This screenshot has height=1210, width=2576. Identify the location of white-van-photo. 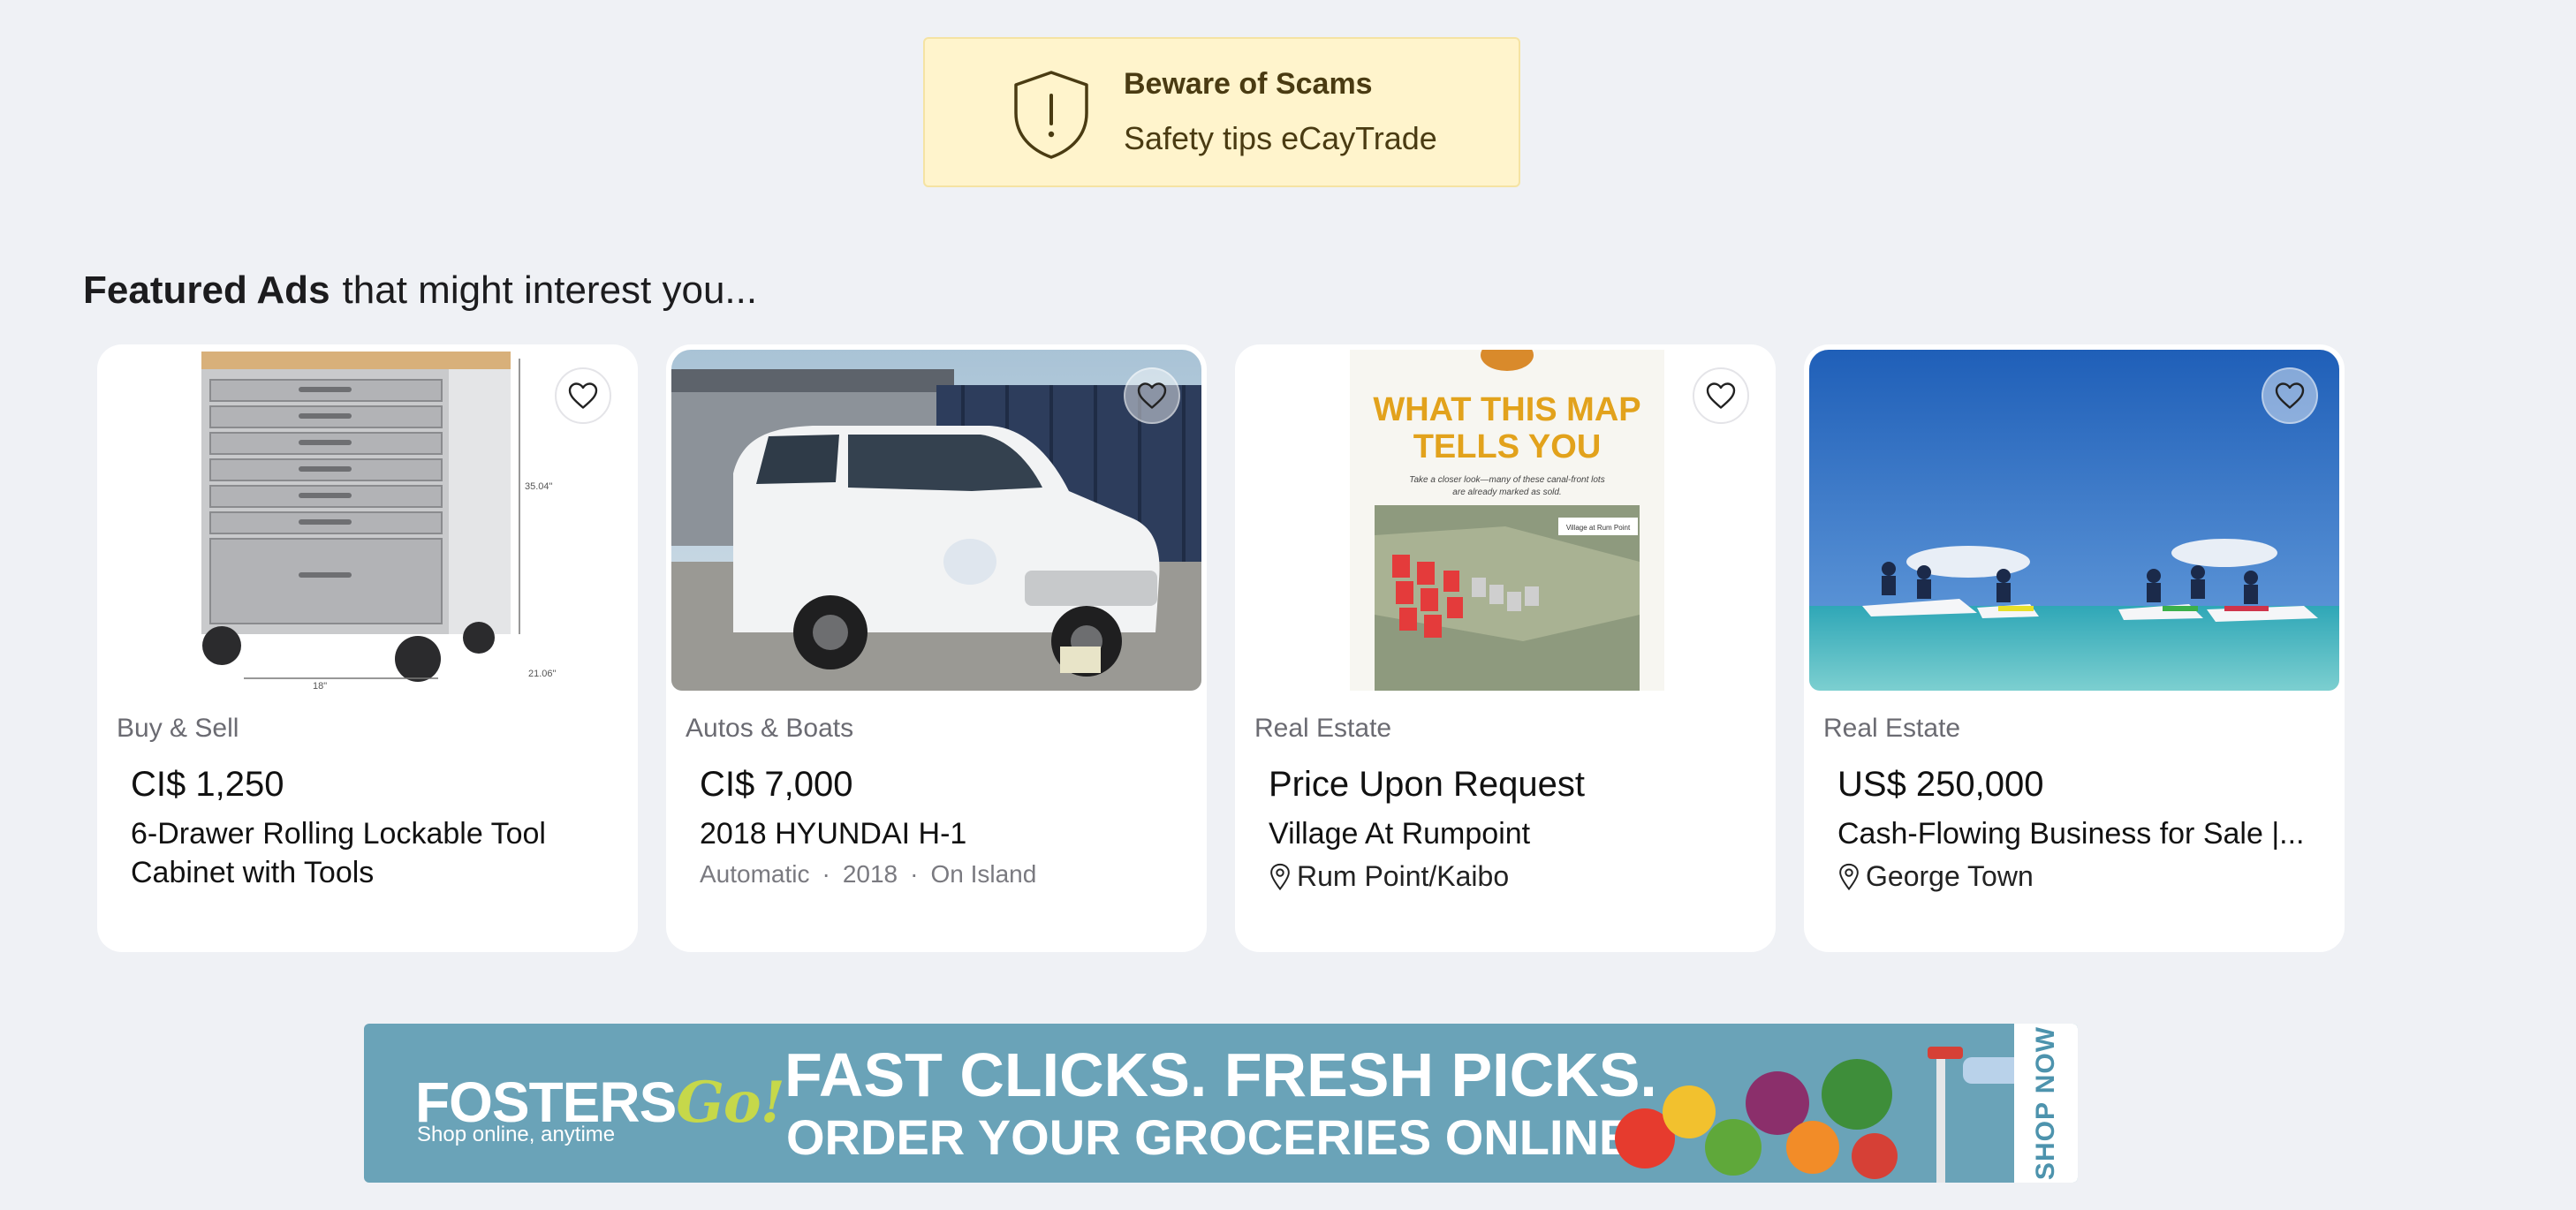
(936, 520).